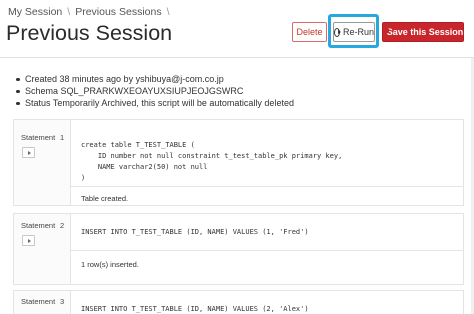 The width and height of the screenshot is (474, 314). Describe the element at coordinates (89, 33) in the screenshot. I see `page-title: Previous Session` at that location.